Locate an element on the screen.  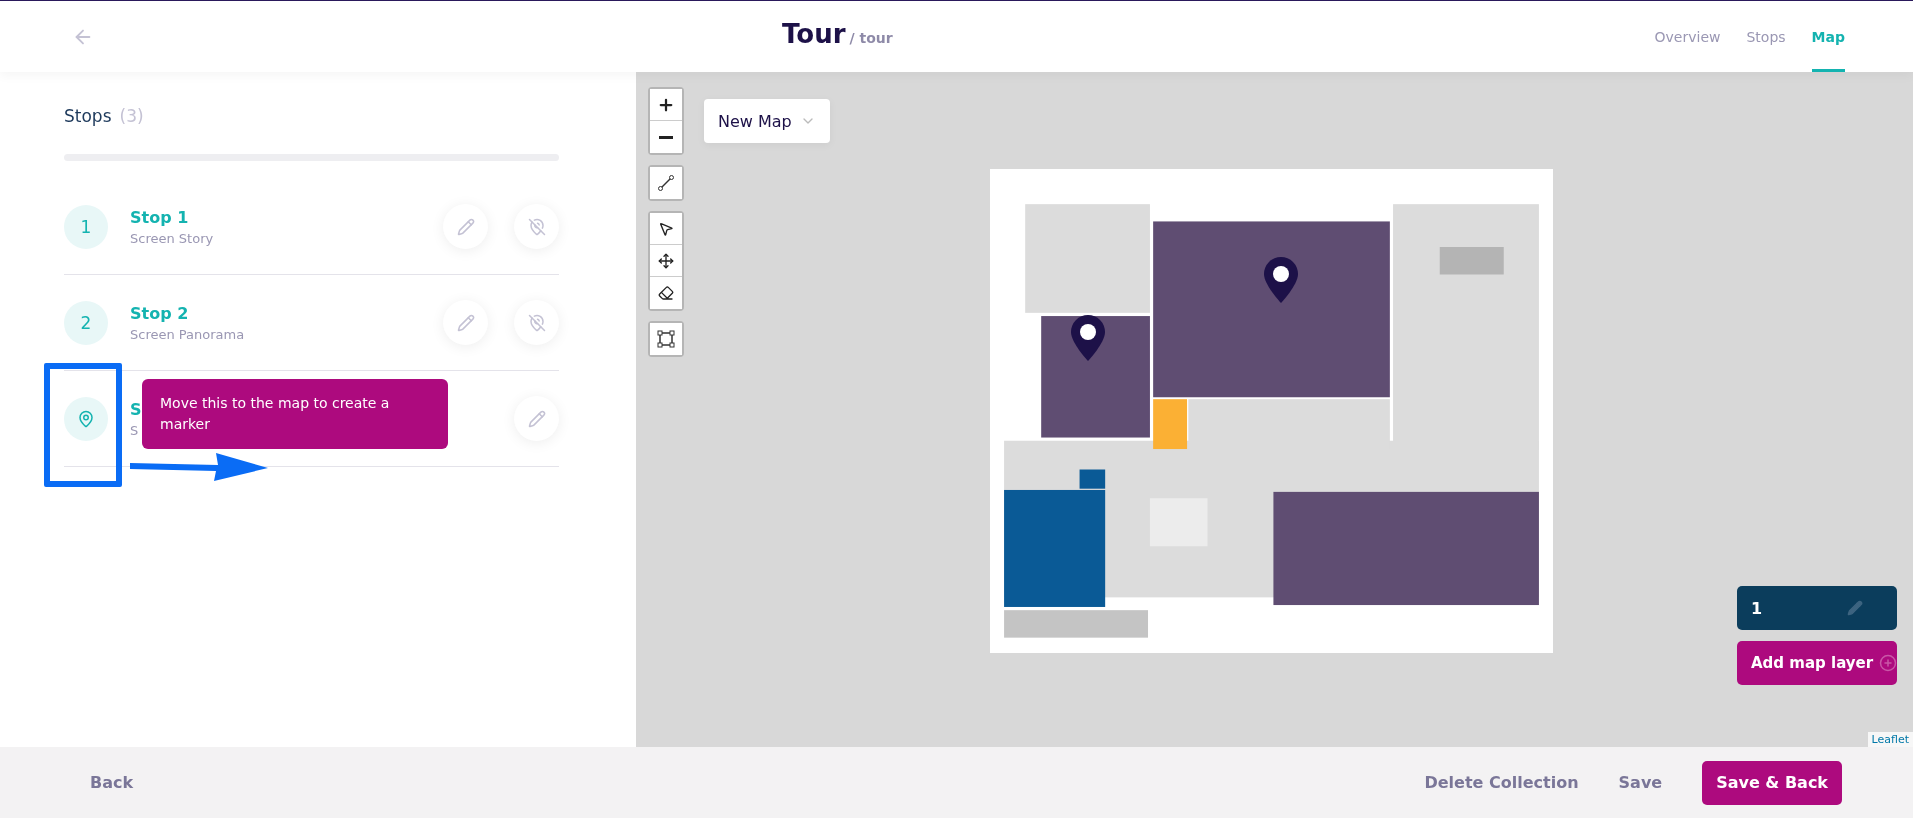
stop-number: 1 is located at coordinates (86, 226).